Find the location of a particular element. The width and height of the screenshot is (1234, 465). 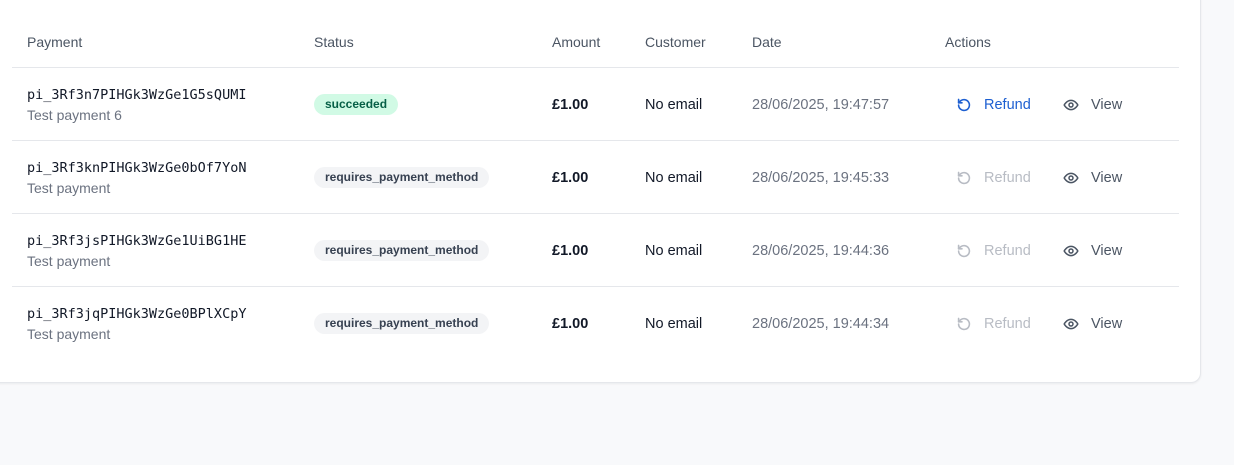

column-header-customer: Customer is located at coordinates (675, 42).